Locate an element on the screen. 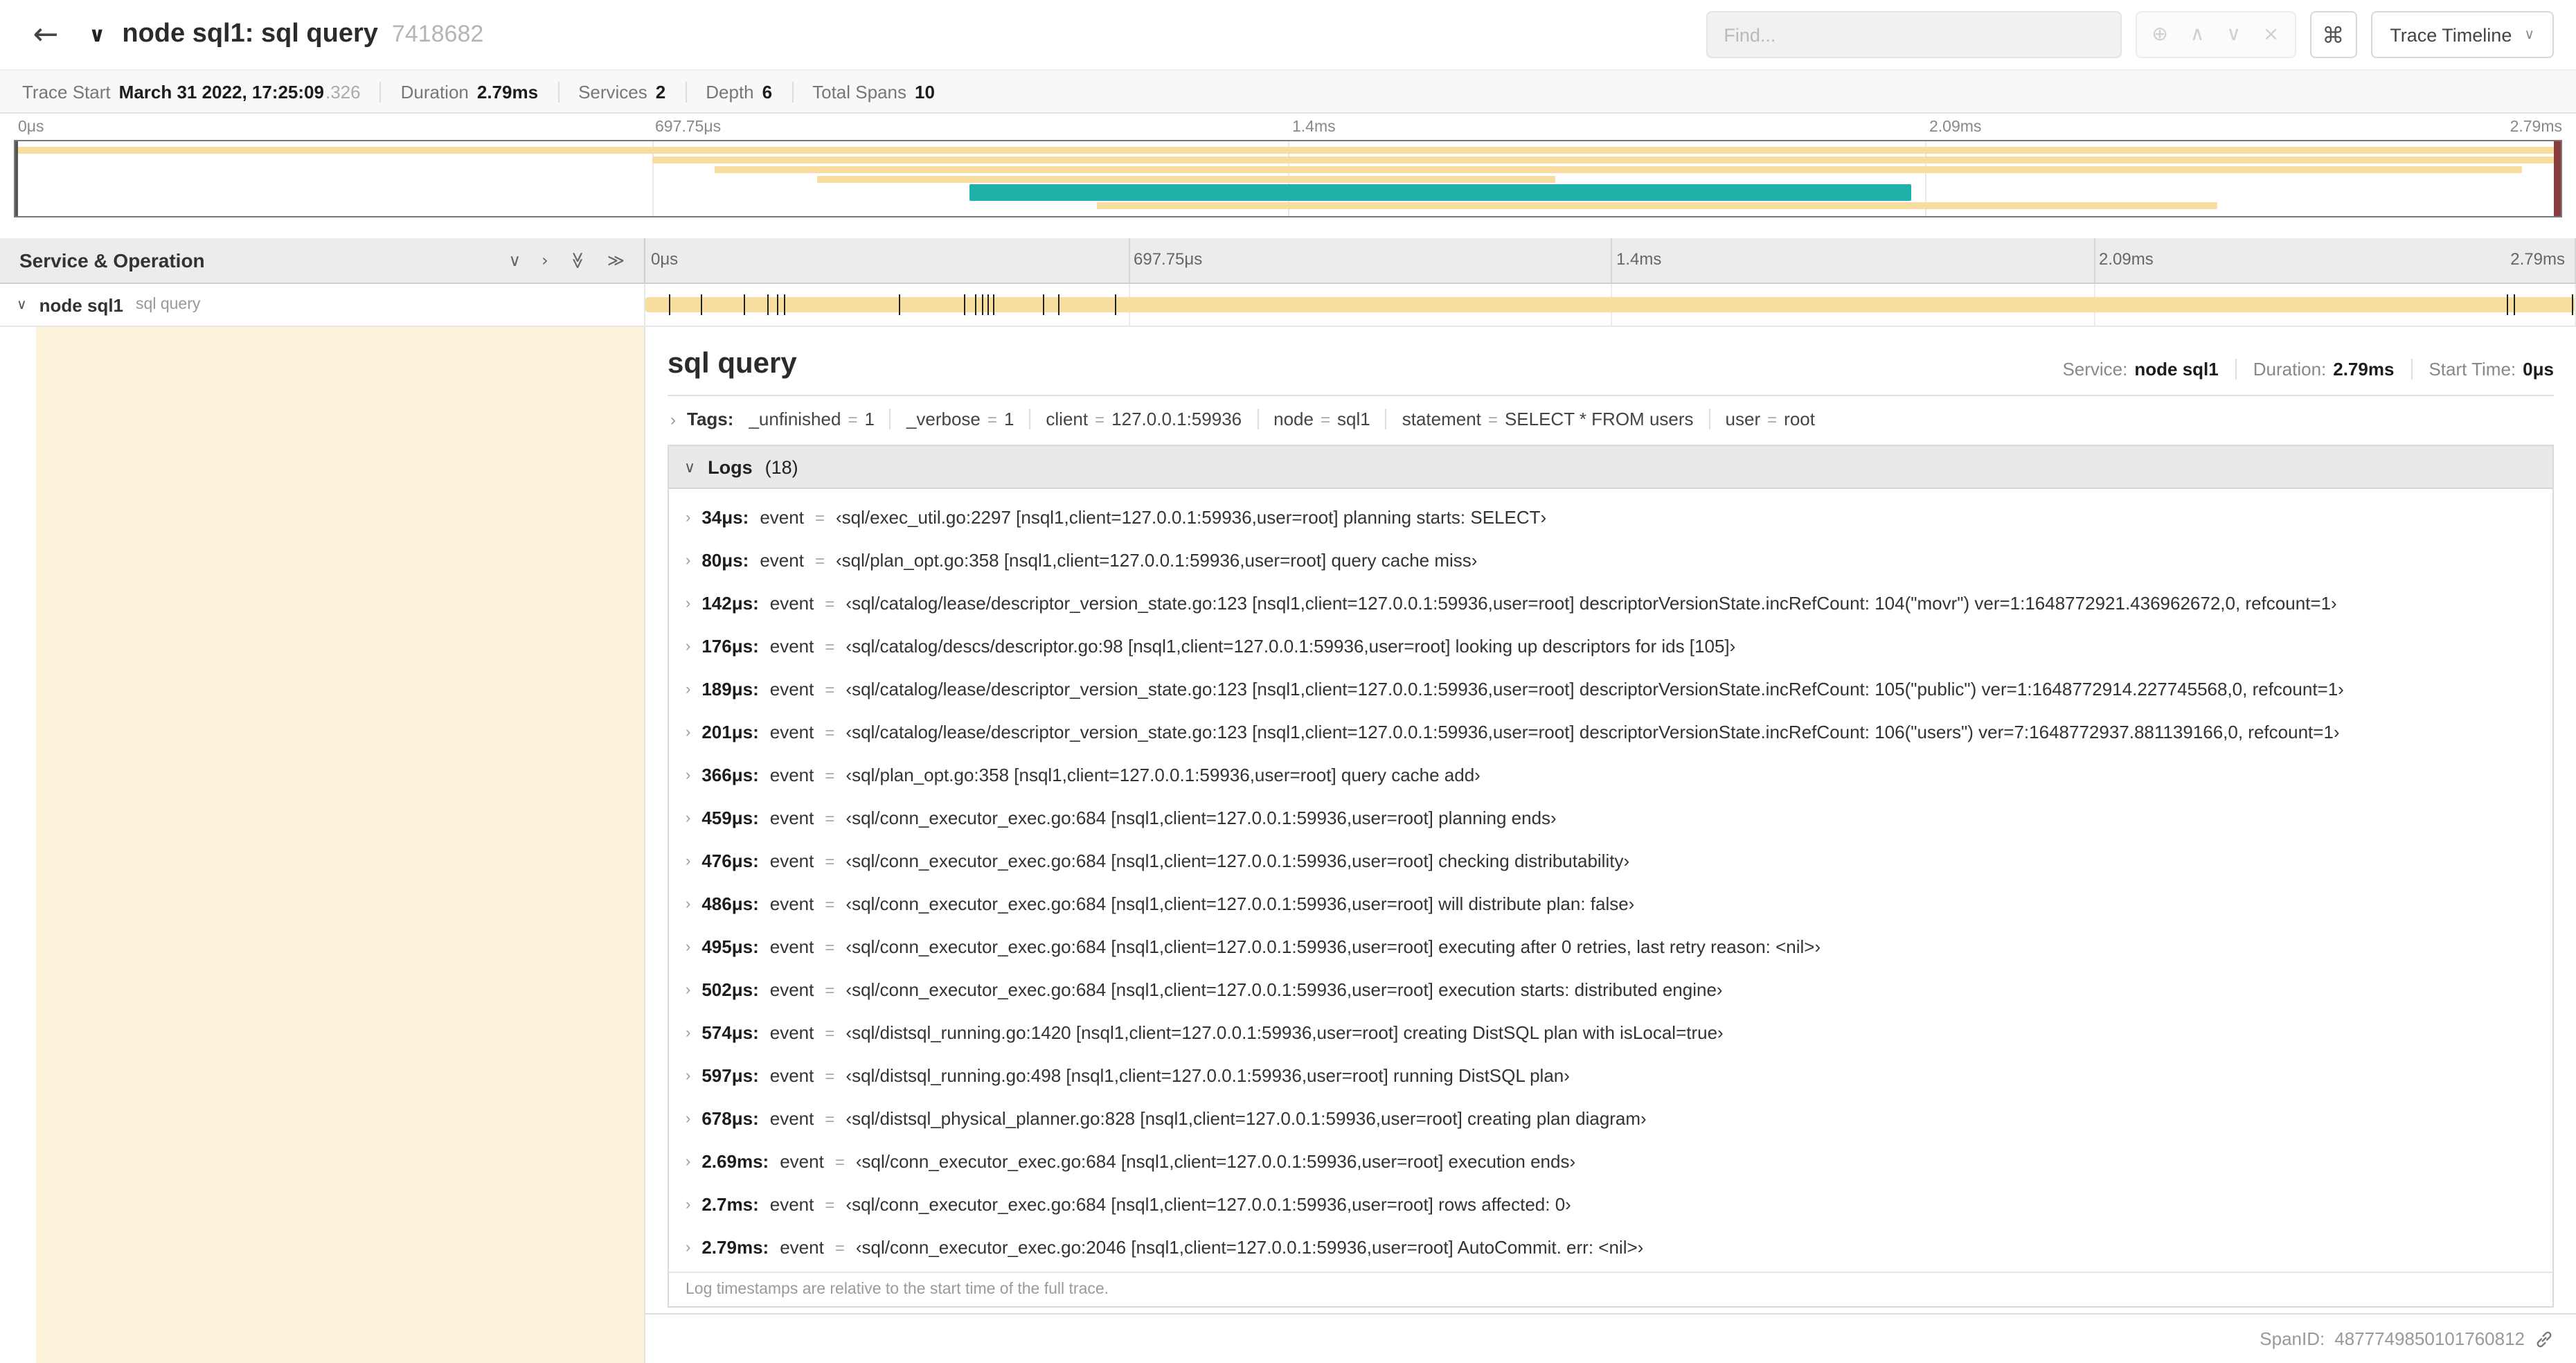 This screenshot has height=1363, width=2576. trace-summary-item: Duration 2.79ms is located at coordinates (458, 92).